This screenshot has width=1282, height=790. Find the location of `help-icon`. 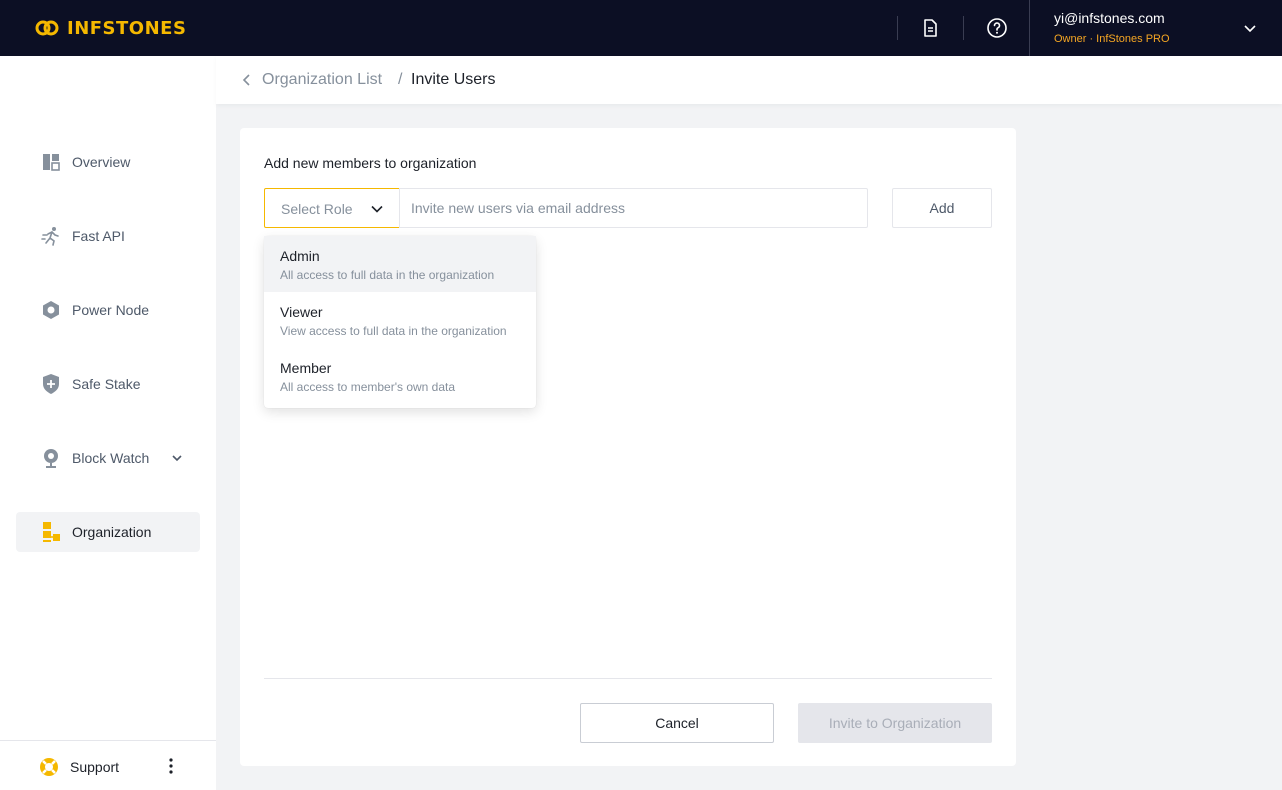

help-icon is located at coordinates (997, 28).